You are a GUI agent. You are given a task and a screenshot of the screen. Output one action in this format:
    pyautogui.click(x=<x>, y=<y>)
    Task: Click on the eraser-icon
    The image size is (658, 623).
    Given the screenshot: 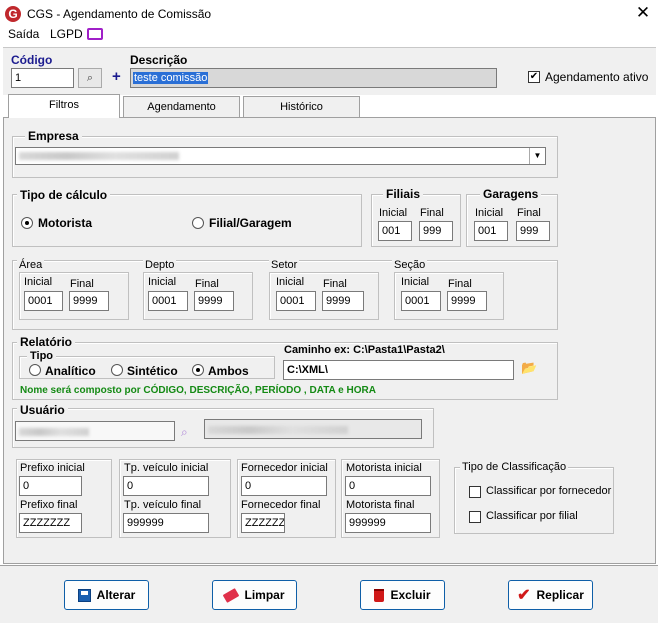 What is the action you would take?
    pyautogui.click(x=231, y=595)
    